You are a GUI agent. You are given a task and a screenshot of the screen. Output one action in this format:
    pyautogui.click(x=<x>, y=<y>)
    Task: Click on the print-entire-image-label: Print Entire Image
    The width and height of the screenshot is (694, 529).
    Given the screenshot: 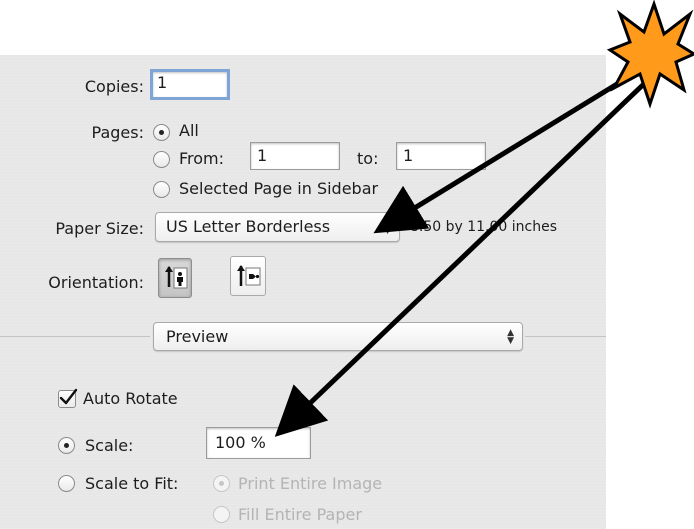 What is the action you would take?
    pyautogui.click(x=310, y=483)
    